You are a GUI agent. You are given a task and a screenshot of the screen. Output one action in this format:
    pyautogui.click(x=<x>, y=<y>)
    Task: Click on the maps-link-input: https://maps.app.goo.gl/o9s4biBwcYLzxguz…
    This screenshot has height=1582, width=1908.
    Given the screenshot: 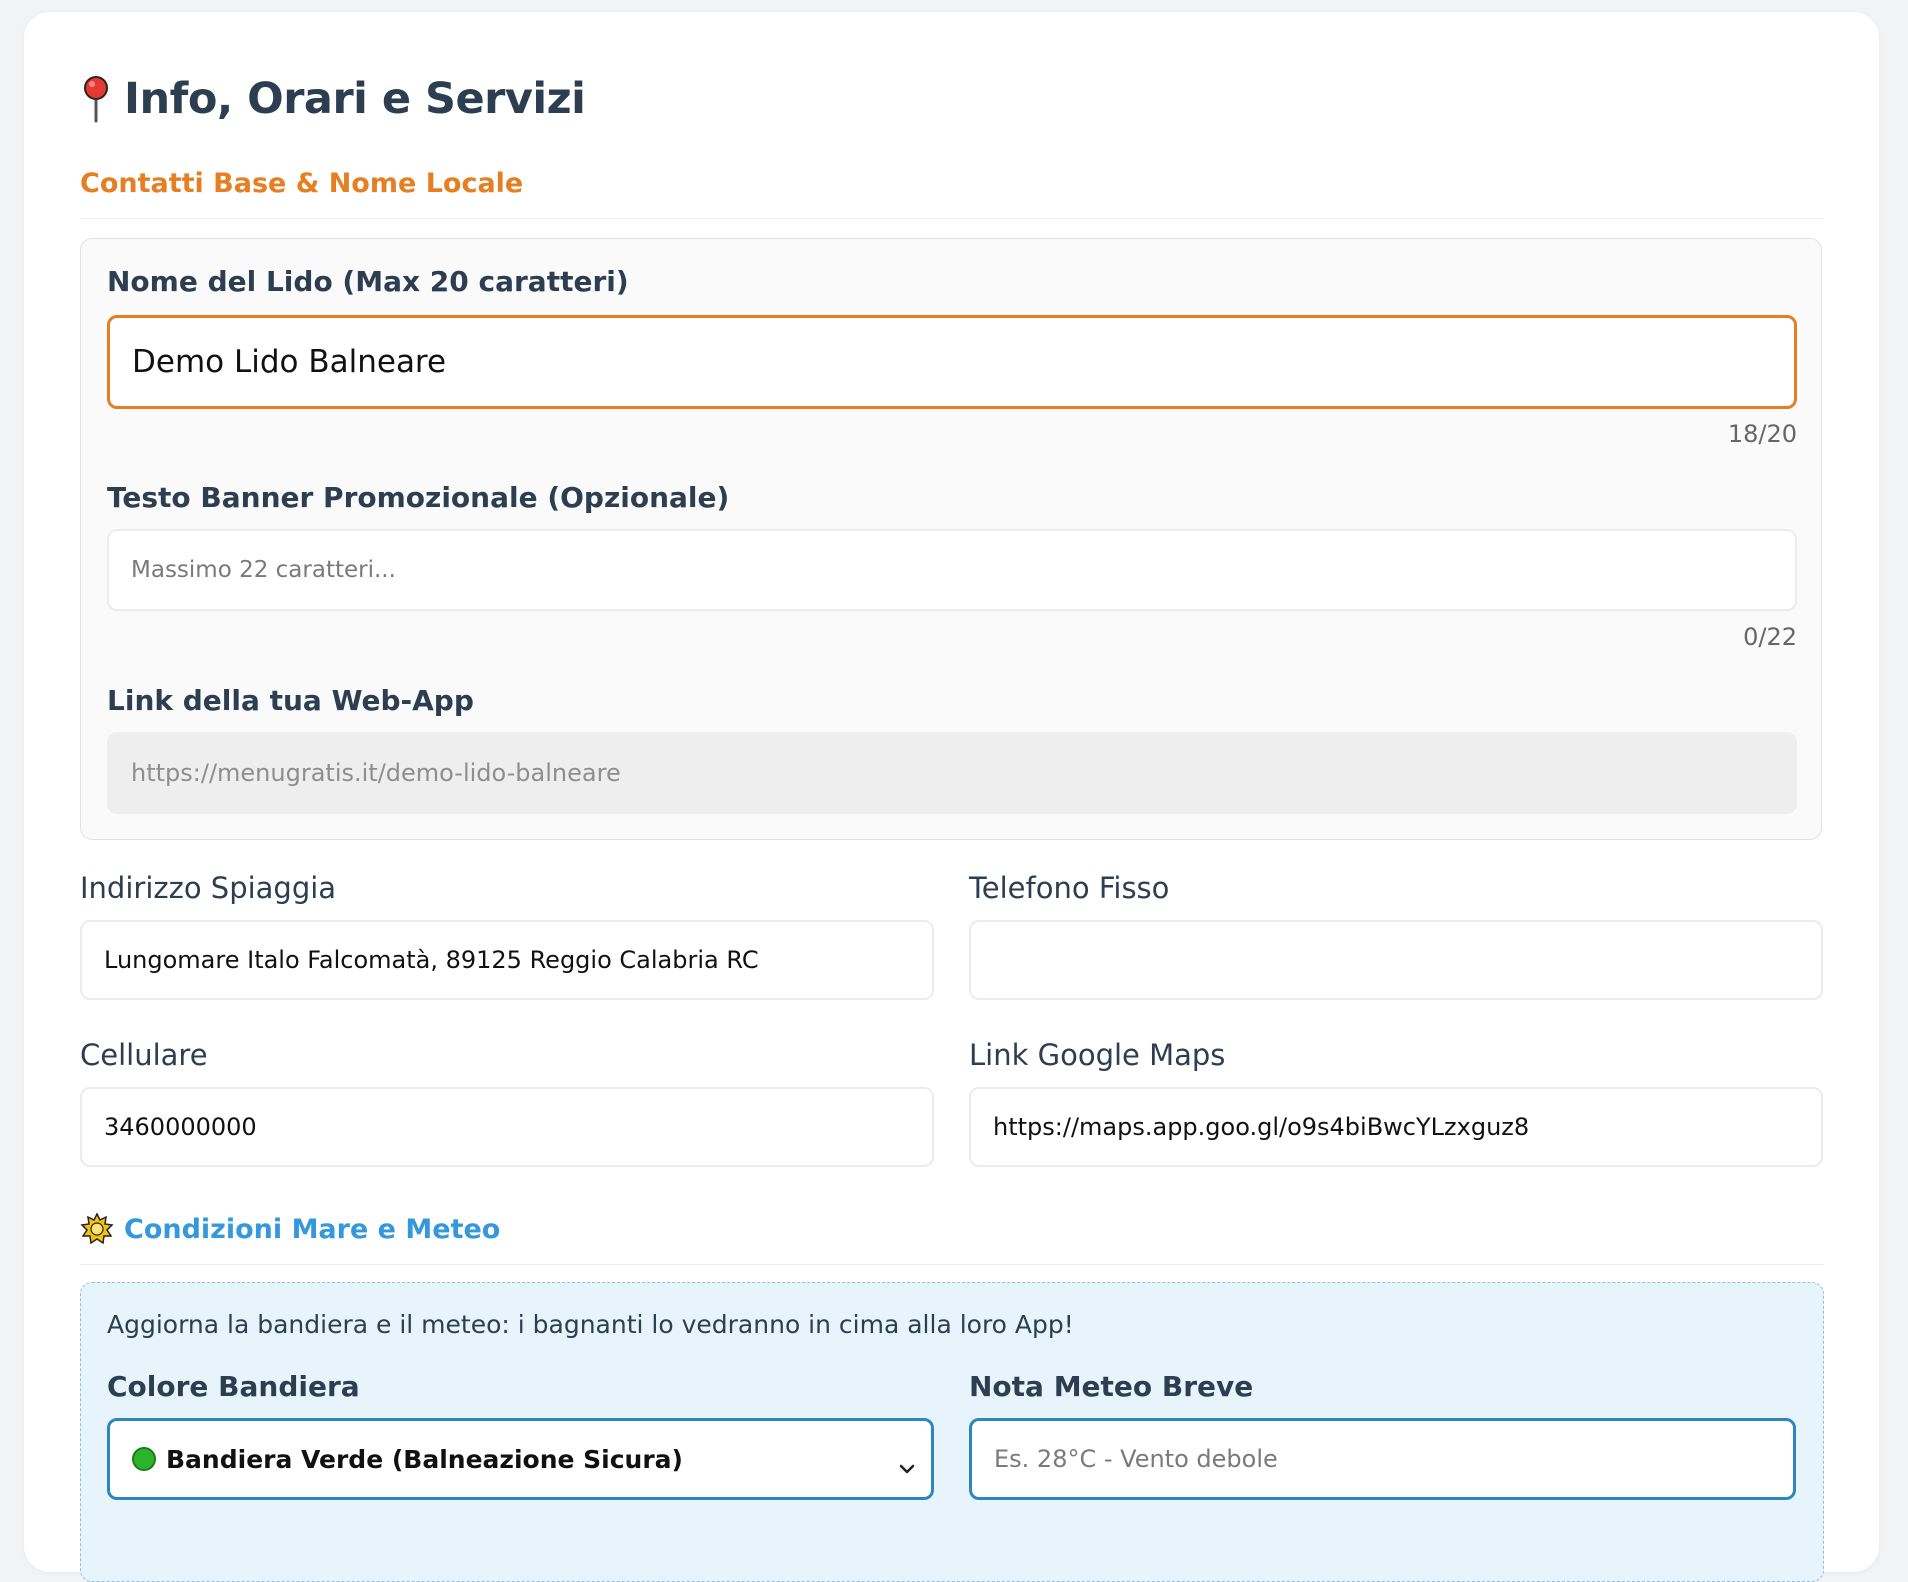 What is the action you would take?
    pyautogui.click(x=1396, y=1127)
    